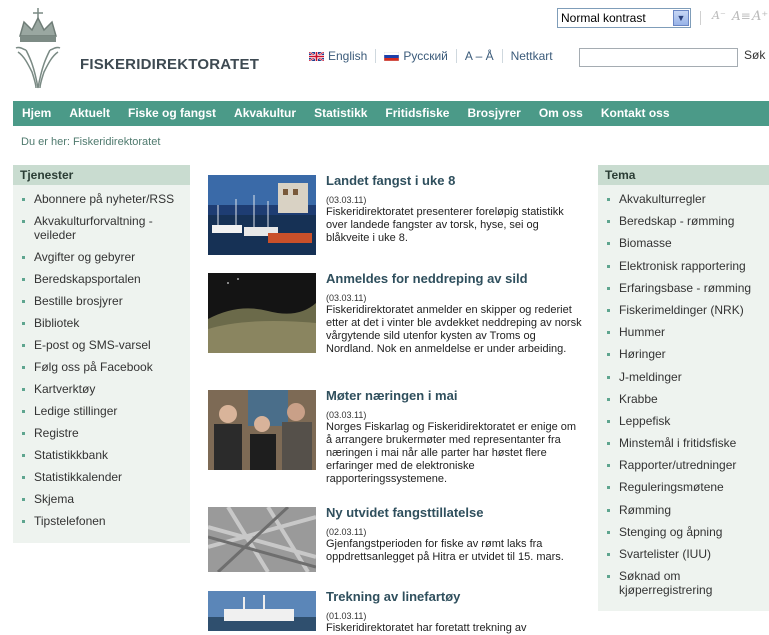  Describe the element at coordinates (392, 57) in the screenshot. I see `russia-flag-icon` at that location.